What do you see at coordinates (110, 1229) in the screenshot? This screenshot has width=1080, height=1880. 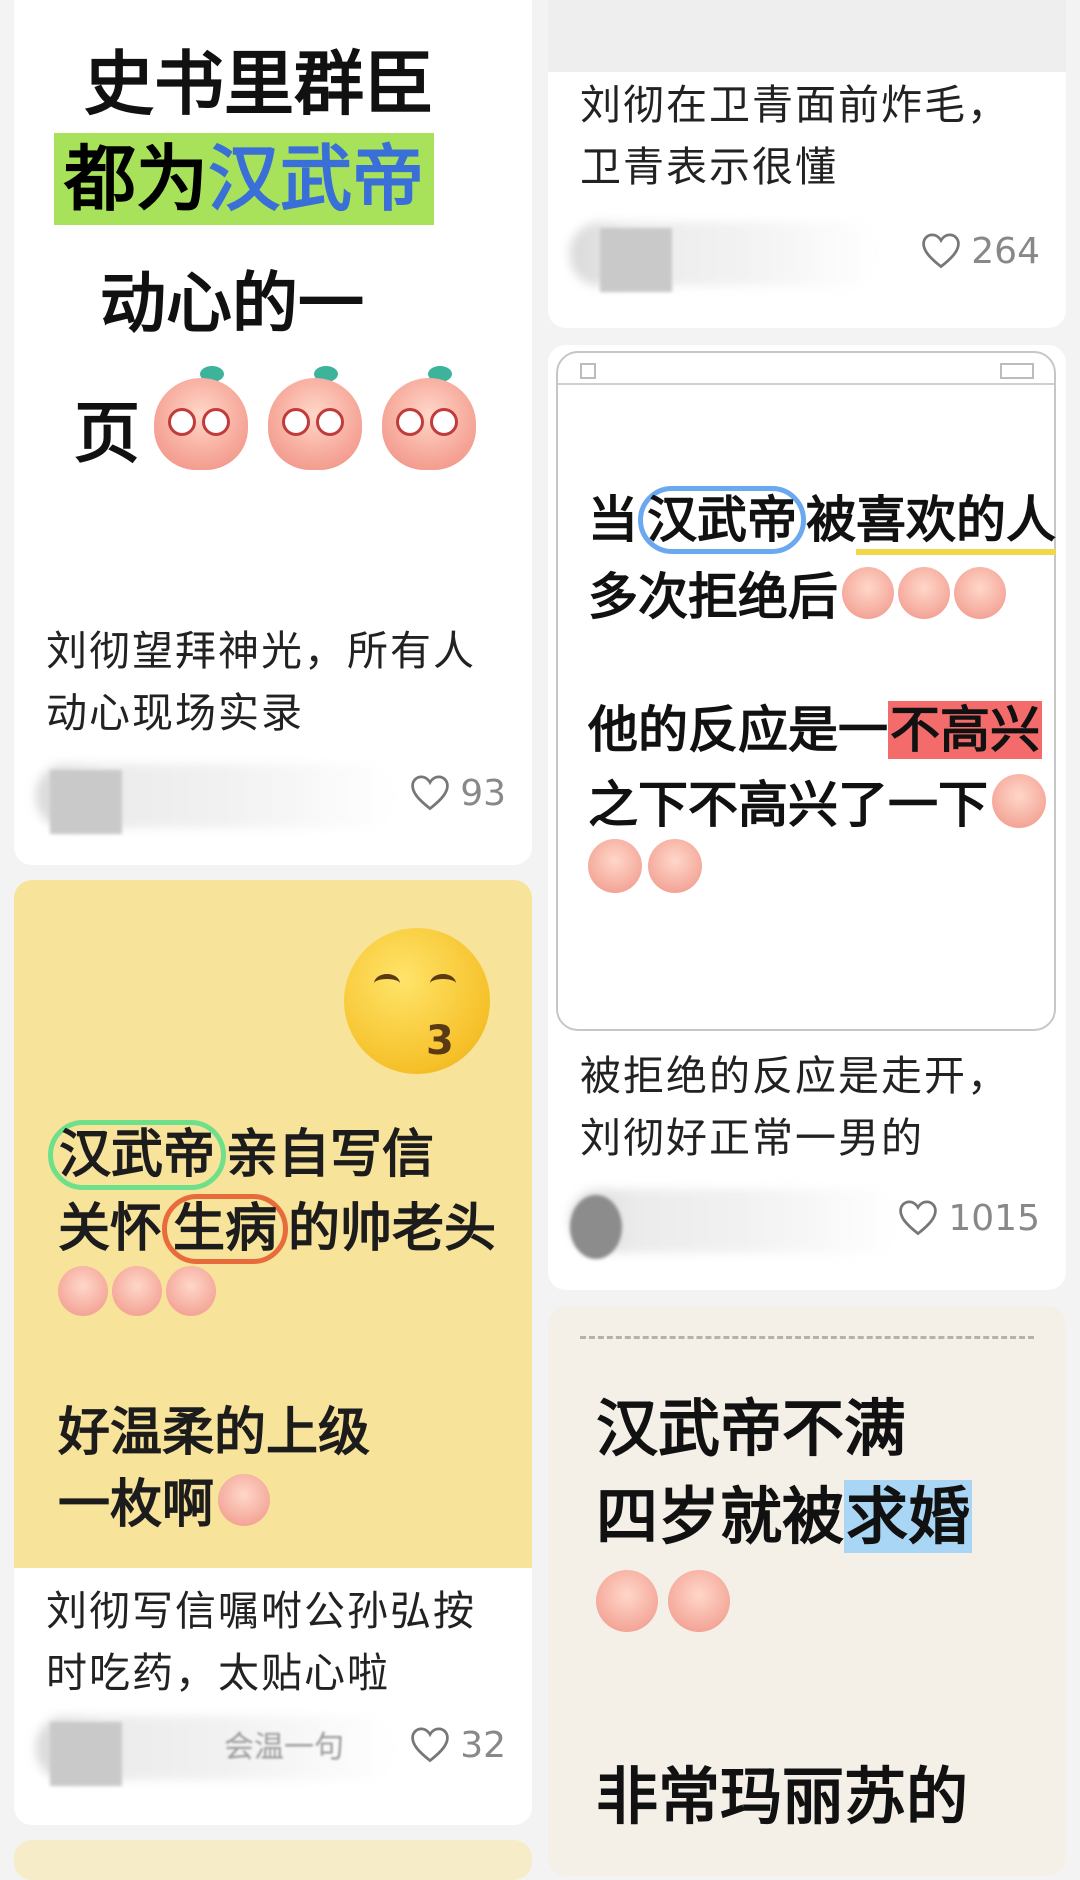 I see `poster-line: 关怀` at bounding box center [110, 1229].